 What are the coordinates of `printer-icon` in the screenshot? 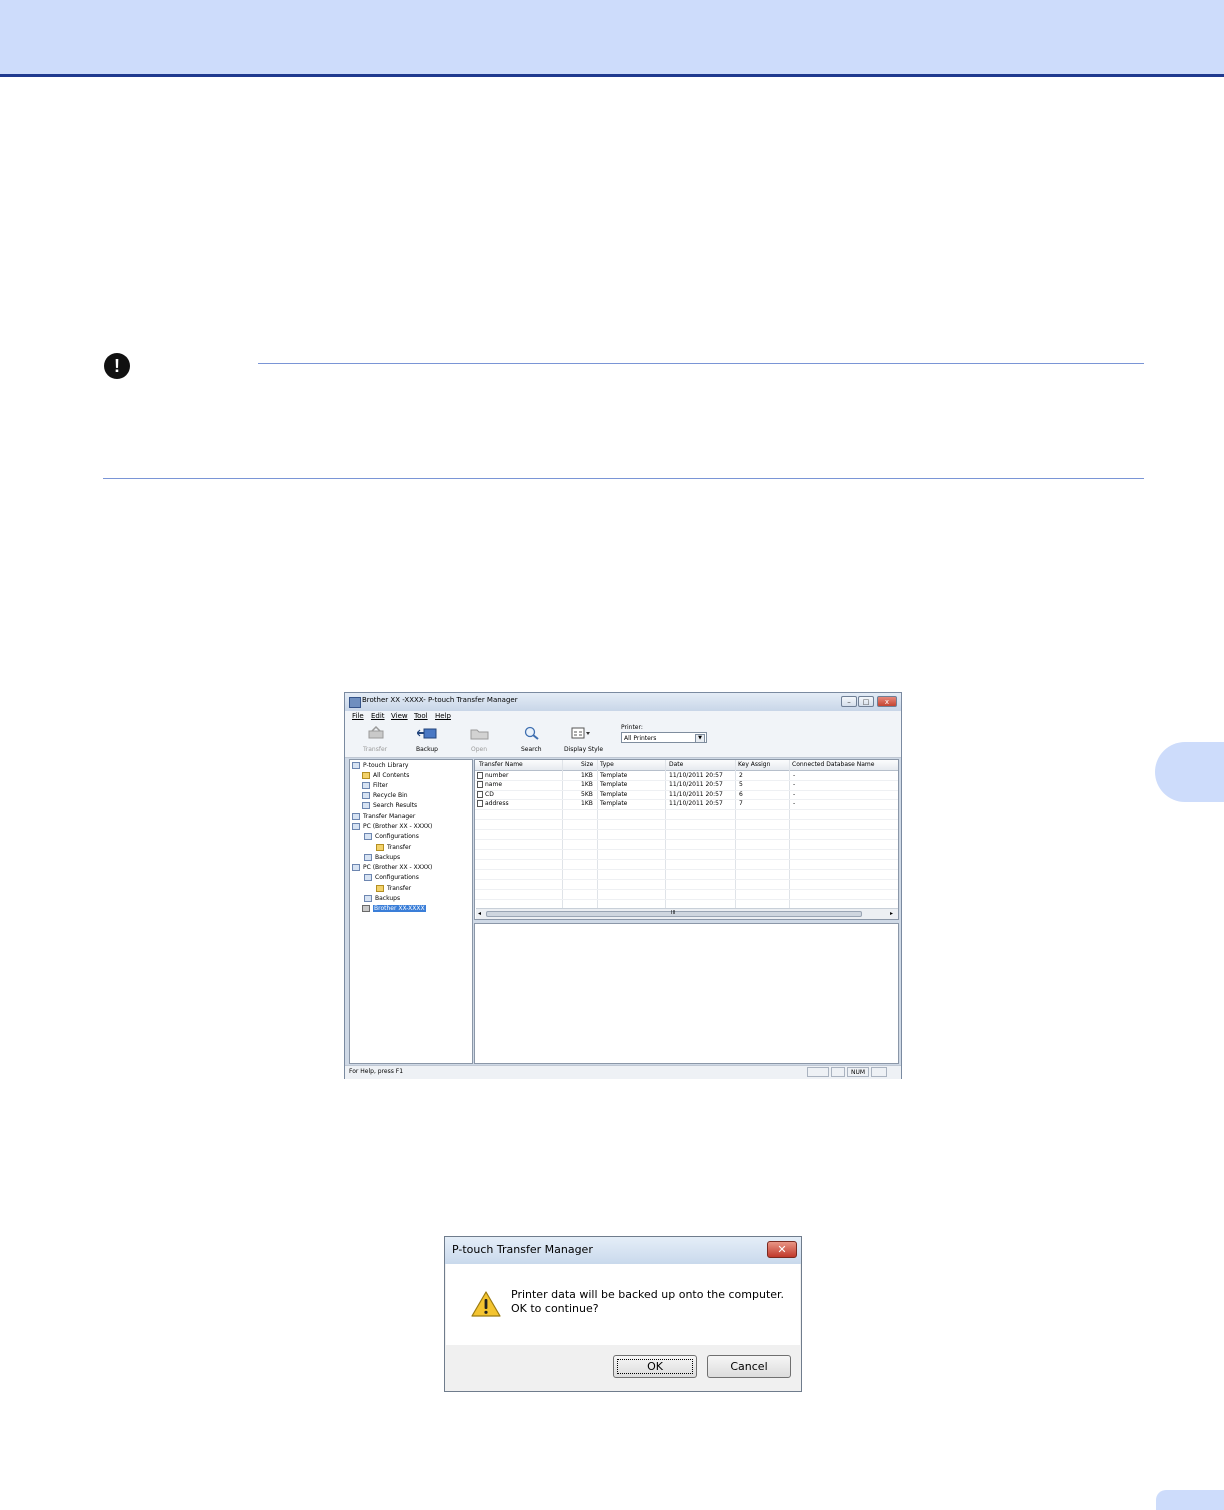 It's located at (366, 908).